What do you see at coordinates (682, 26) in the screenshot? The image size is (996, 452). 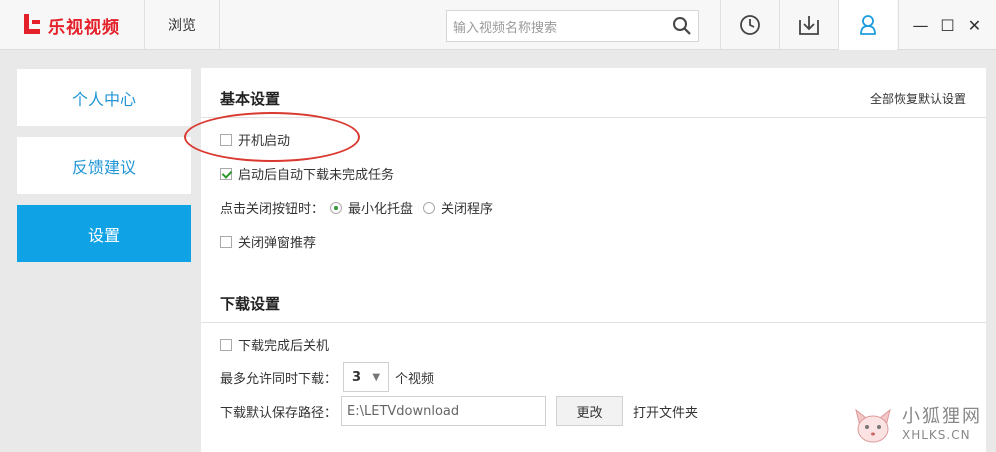 I see `search-icon` at bounding box center [682, 26].